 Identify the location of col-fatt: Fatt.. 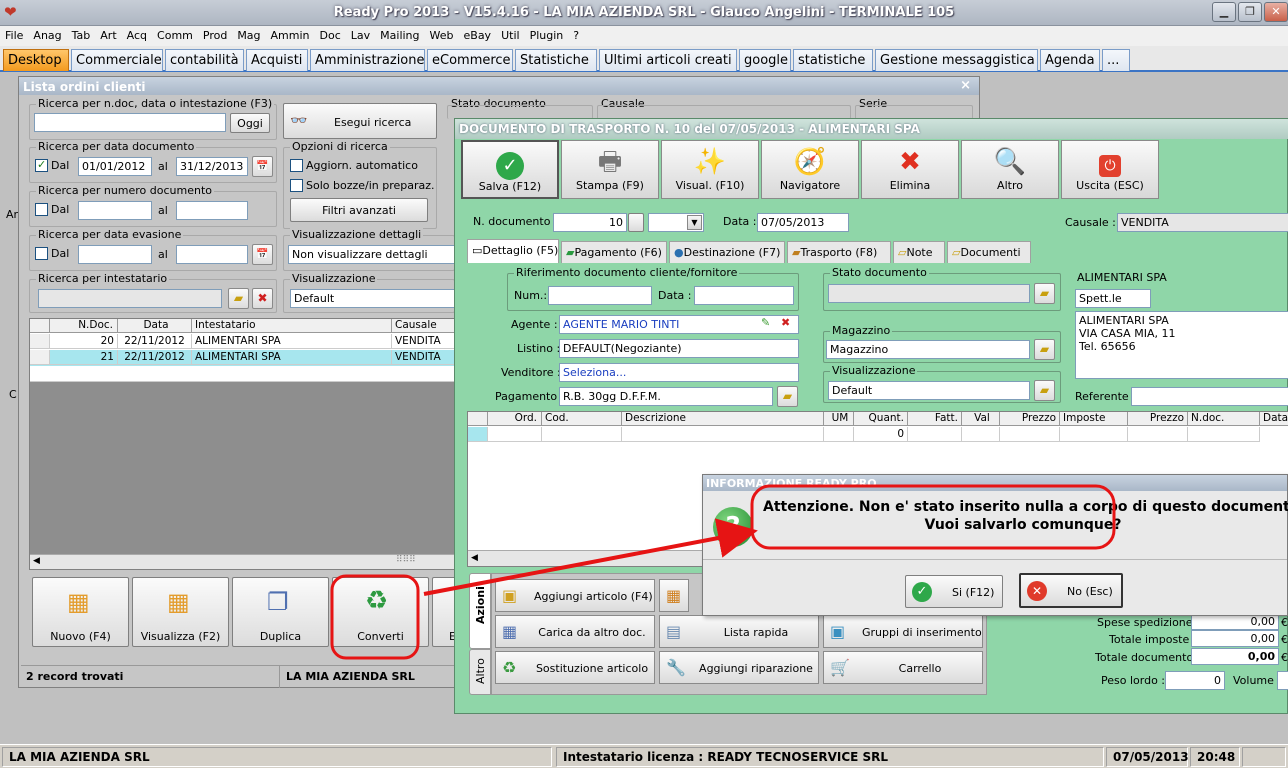
(935, 419).